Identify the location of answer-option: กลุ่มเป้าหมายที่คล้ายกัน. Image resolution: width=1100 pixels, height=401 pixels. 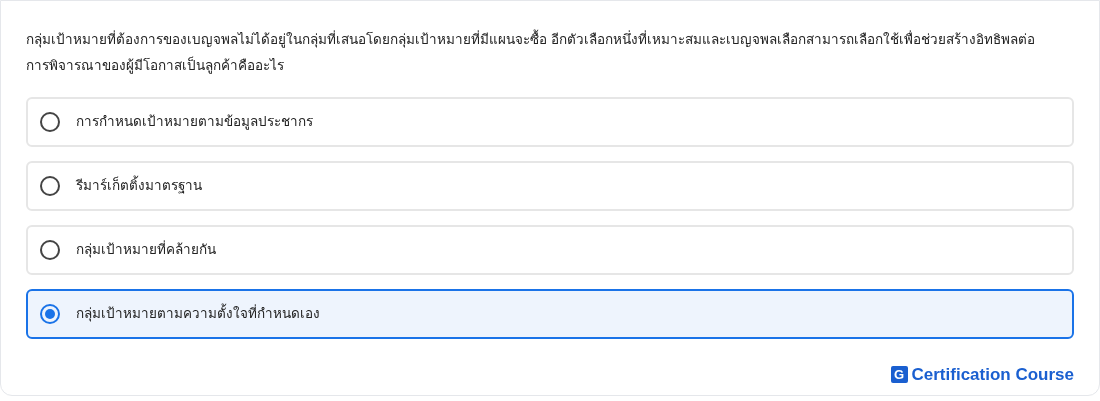
(550, 250).